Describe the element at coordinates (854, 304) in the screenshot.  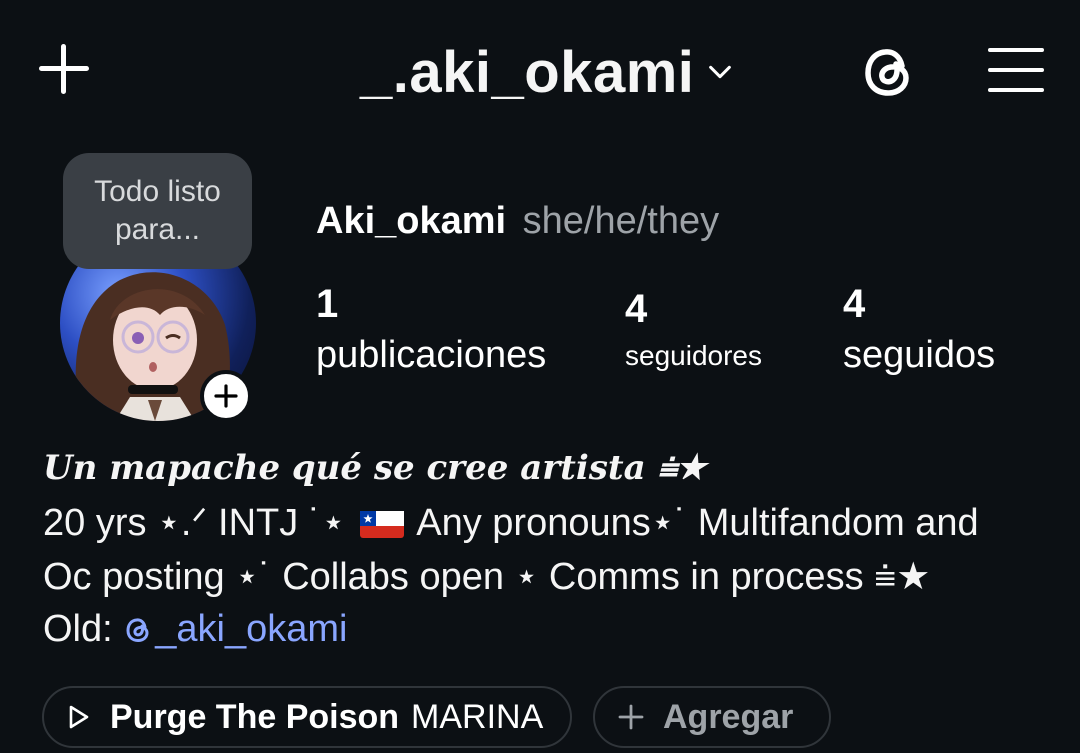
I see `following-count: 4` at that location.